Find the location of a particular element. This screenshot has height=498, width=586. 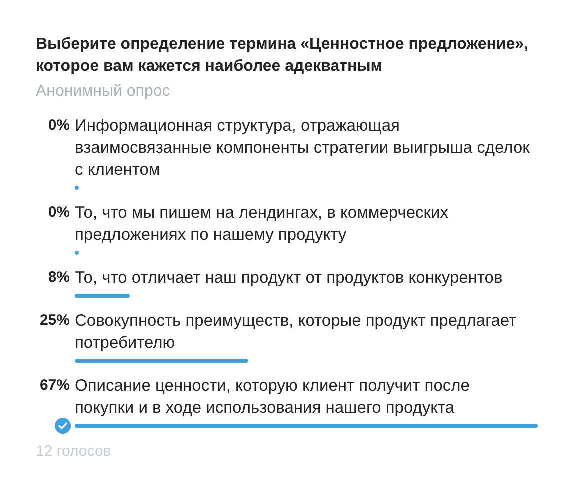

option-text: То, что отличает наш продукт от продуктов конкурентов is located at coordinates (289, 278).